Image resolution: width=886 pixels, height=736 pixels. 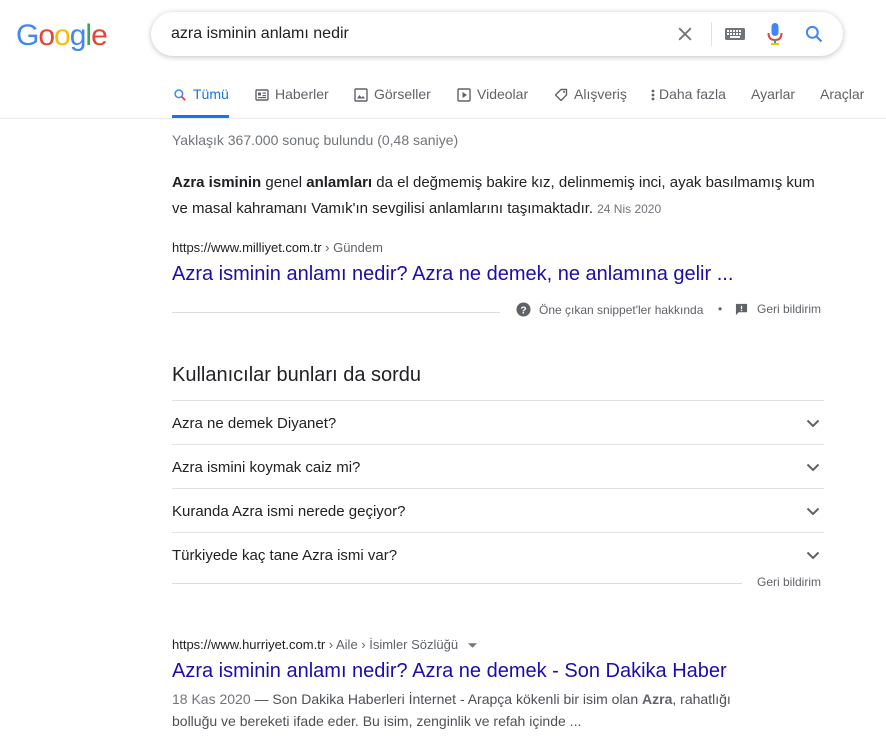 What do you see at coordinates (685, 34) in the screenshot?
I see `clear-icon` at bounding box center [685, 34].